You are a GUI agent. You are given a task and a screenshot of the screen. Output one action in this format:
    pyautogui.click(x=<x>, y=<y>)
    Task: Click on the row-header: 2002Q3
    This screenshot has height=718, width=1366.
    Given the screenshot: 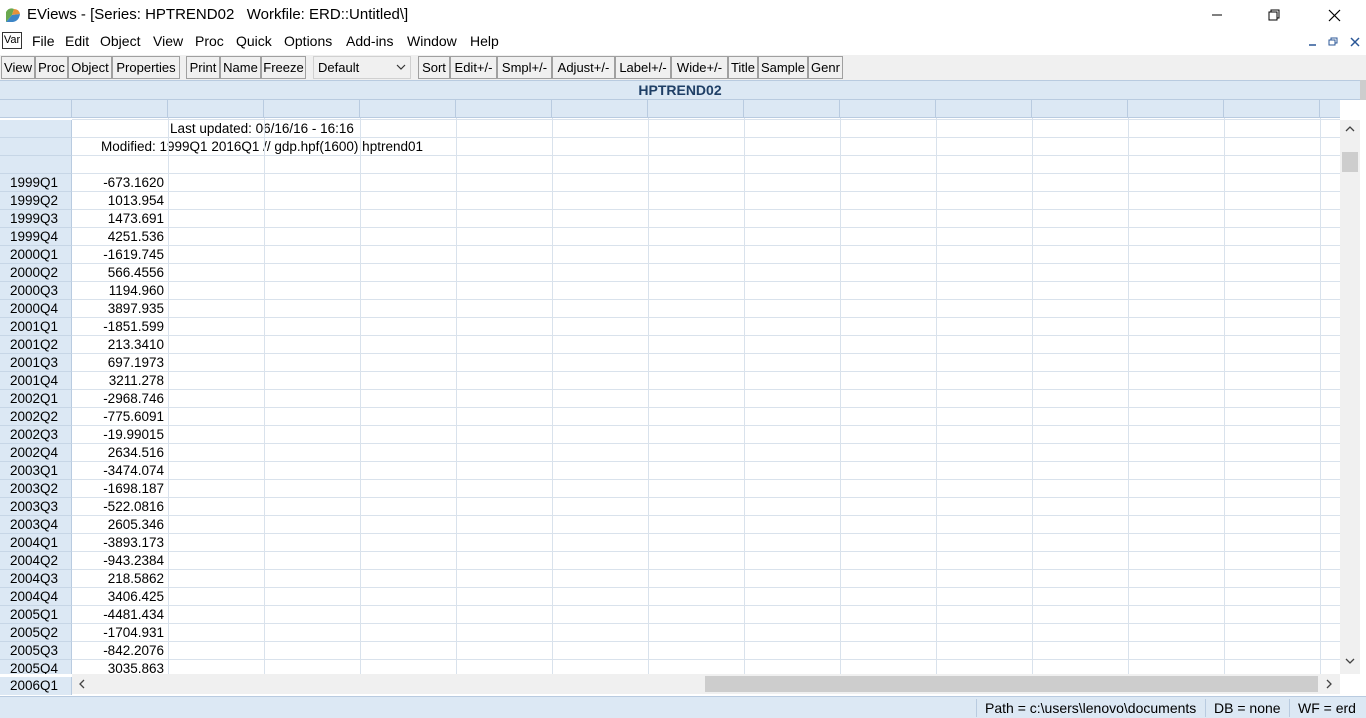 What is the action you would take?
    pyautogui.click(x=36, y=435)
    